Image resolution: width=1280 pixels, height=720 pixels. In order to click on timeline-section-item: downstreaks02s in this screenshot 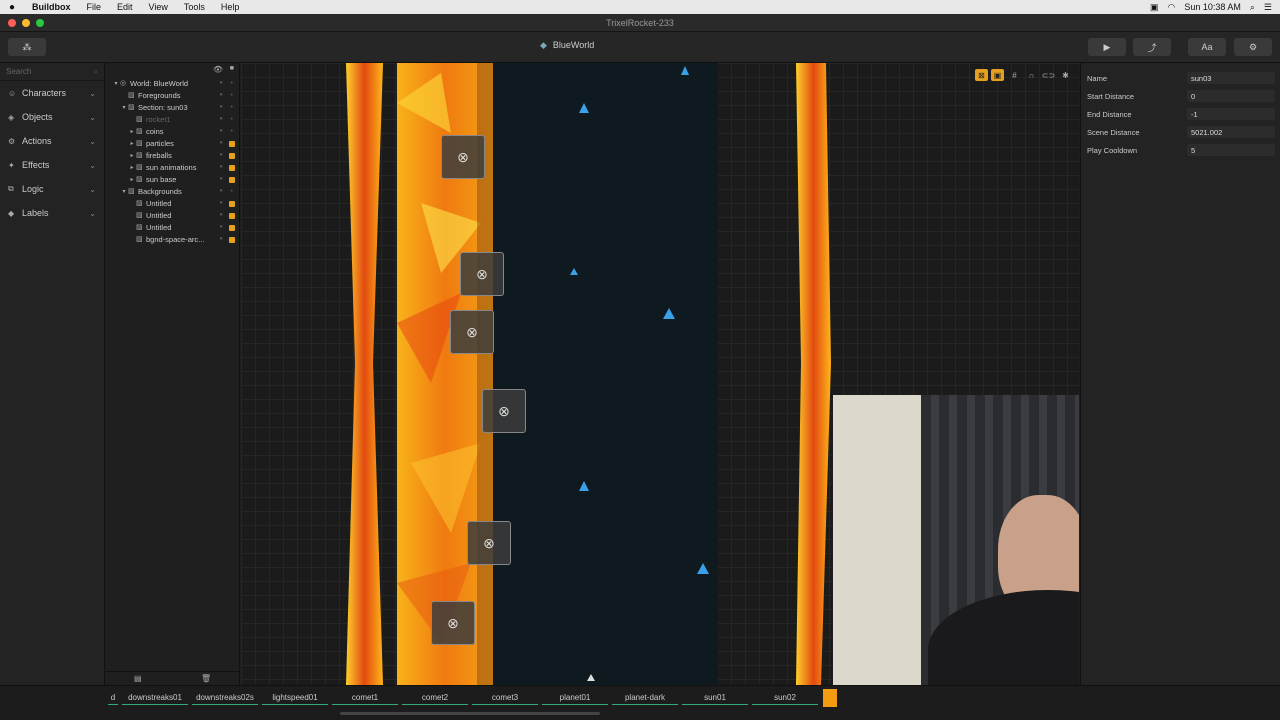, I will do `click(225, 698)`.